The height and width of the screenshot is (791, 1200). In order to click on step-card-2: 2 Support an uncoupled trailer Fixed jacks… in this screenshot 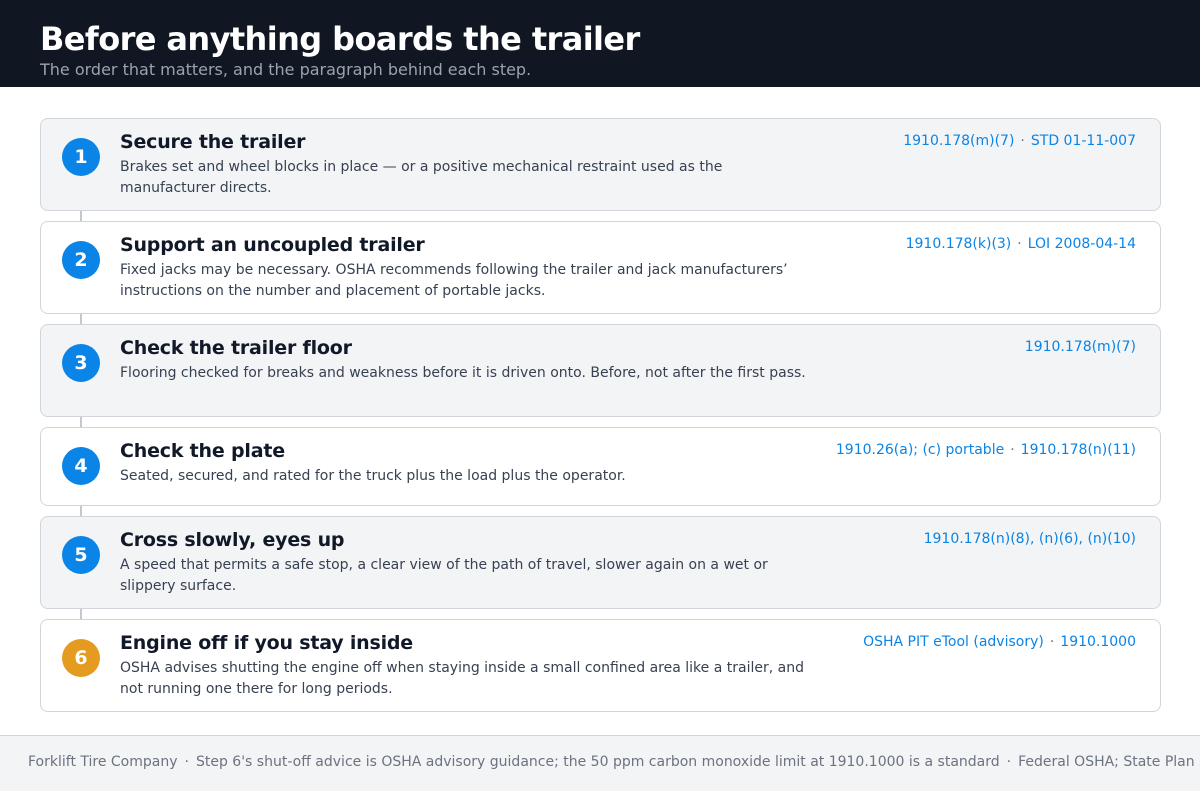, I will do `click(600, 267)`.